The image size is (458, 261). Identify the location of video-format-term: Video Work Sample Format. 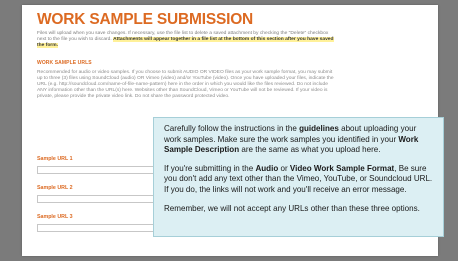
(342, 168).